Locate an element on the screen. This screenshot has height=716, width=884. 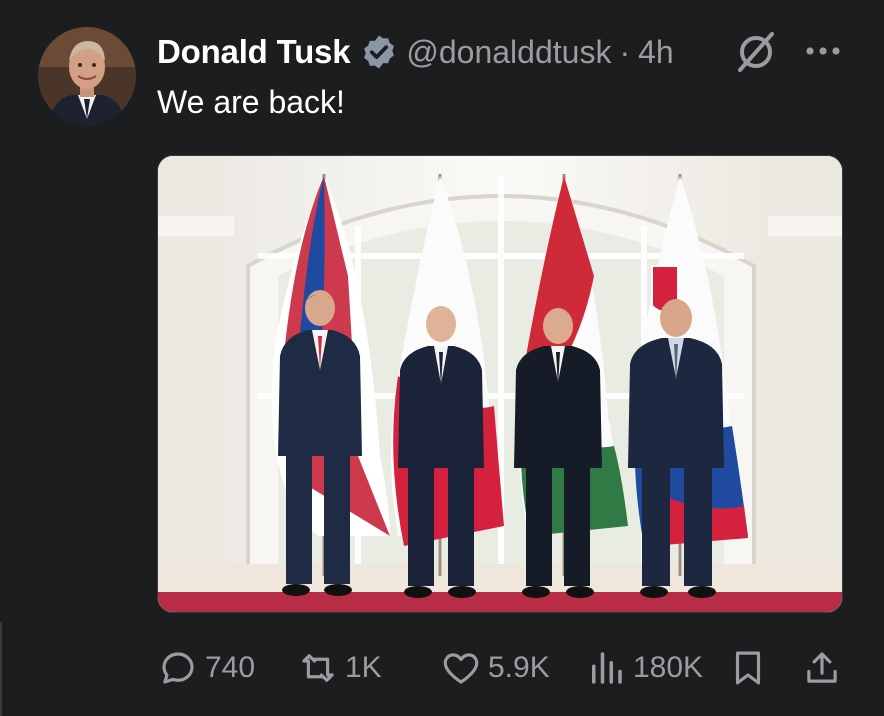
like-count: 5.9K is located at coordinates (519, 667).